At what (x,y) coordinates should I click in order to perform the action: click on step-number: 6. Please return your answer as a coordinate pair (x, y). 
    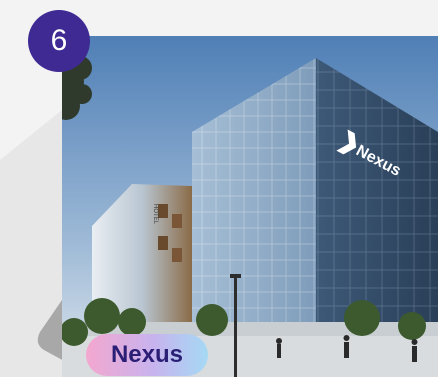
    Looking at the image, I should click on (59, 40).